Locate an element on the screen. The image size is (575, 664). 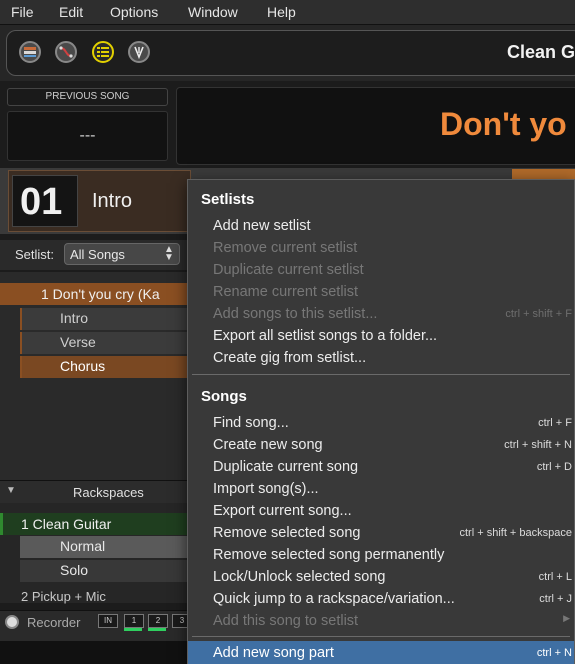
tuner-icon is located at coordinates (139, 52).